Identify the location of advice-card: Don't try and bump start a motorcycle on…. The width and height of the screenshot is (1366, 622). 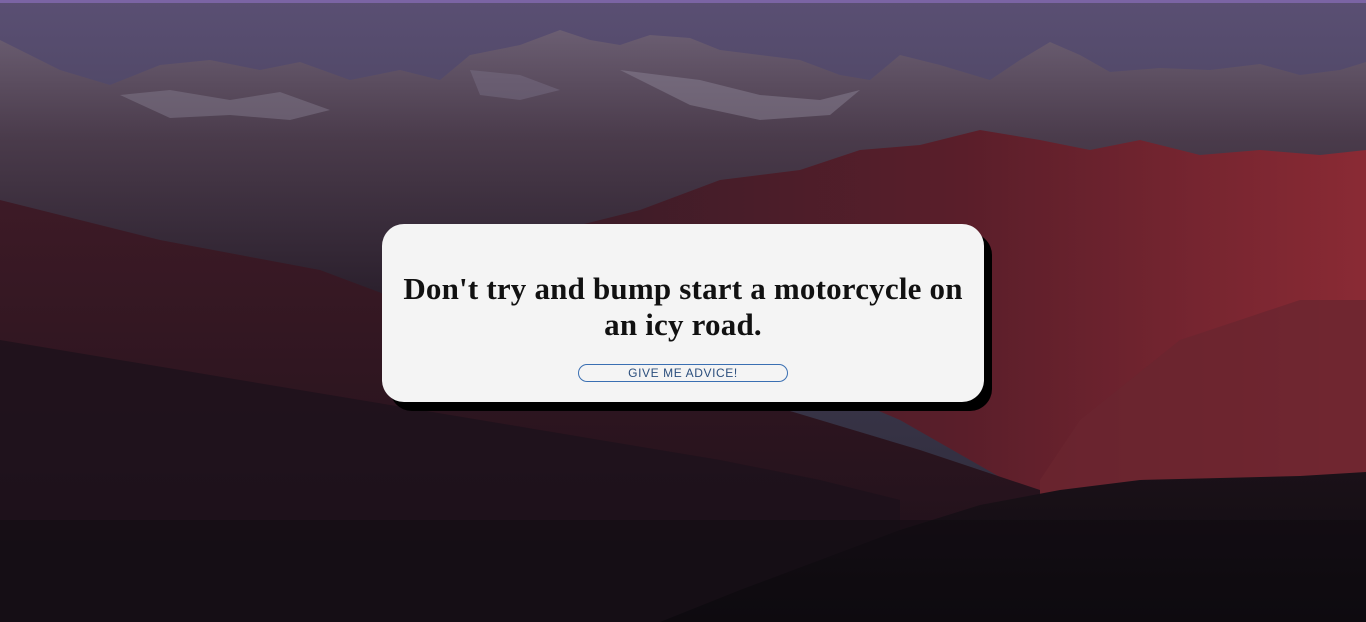
(683, 313).